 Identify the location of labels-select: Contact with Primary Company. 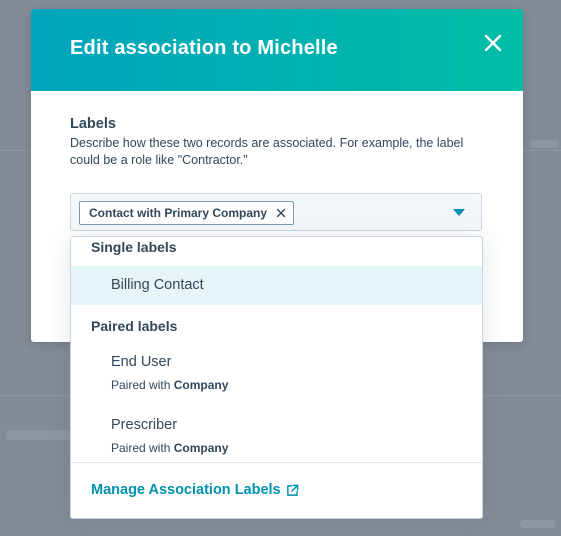
(276, 212).